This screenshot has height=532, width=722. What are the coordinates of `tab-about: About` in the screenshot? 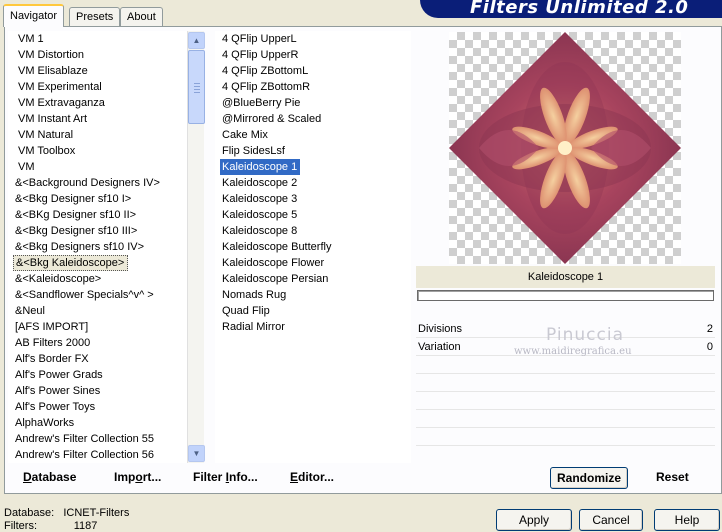 It's located at (141, 16).